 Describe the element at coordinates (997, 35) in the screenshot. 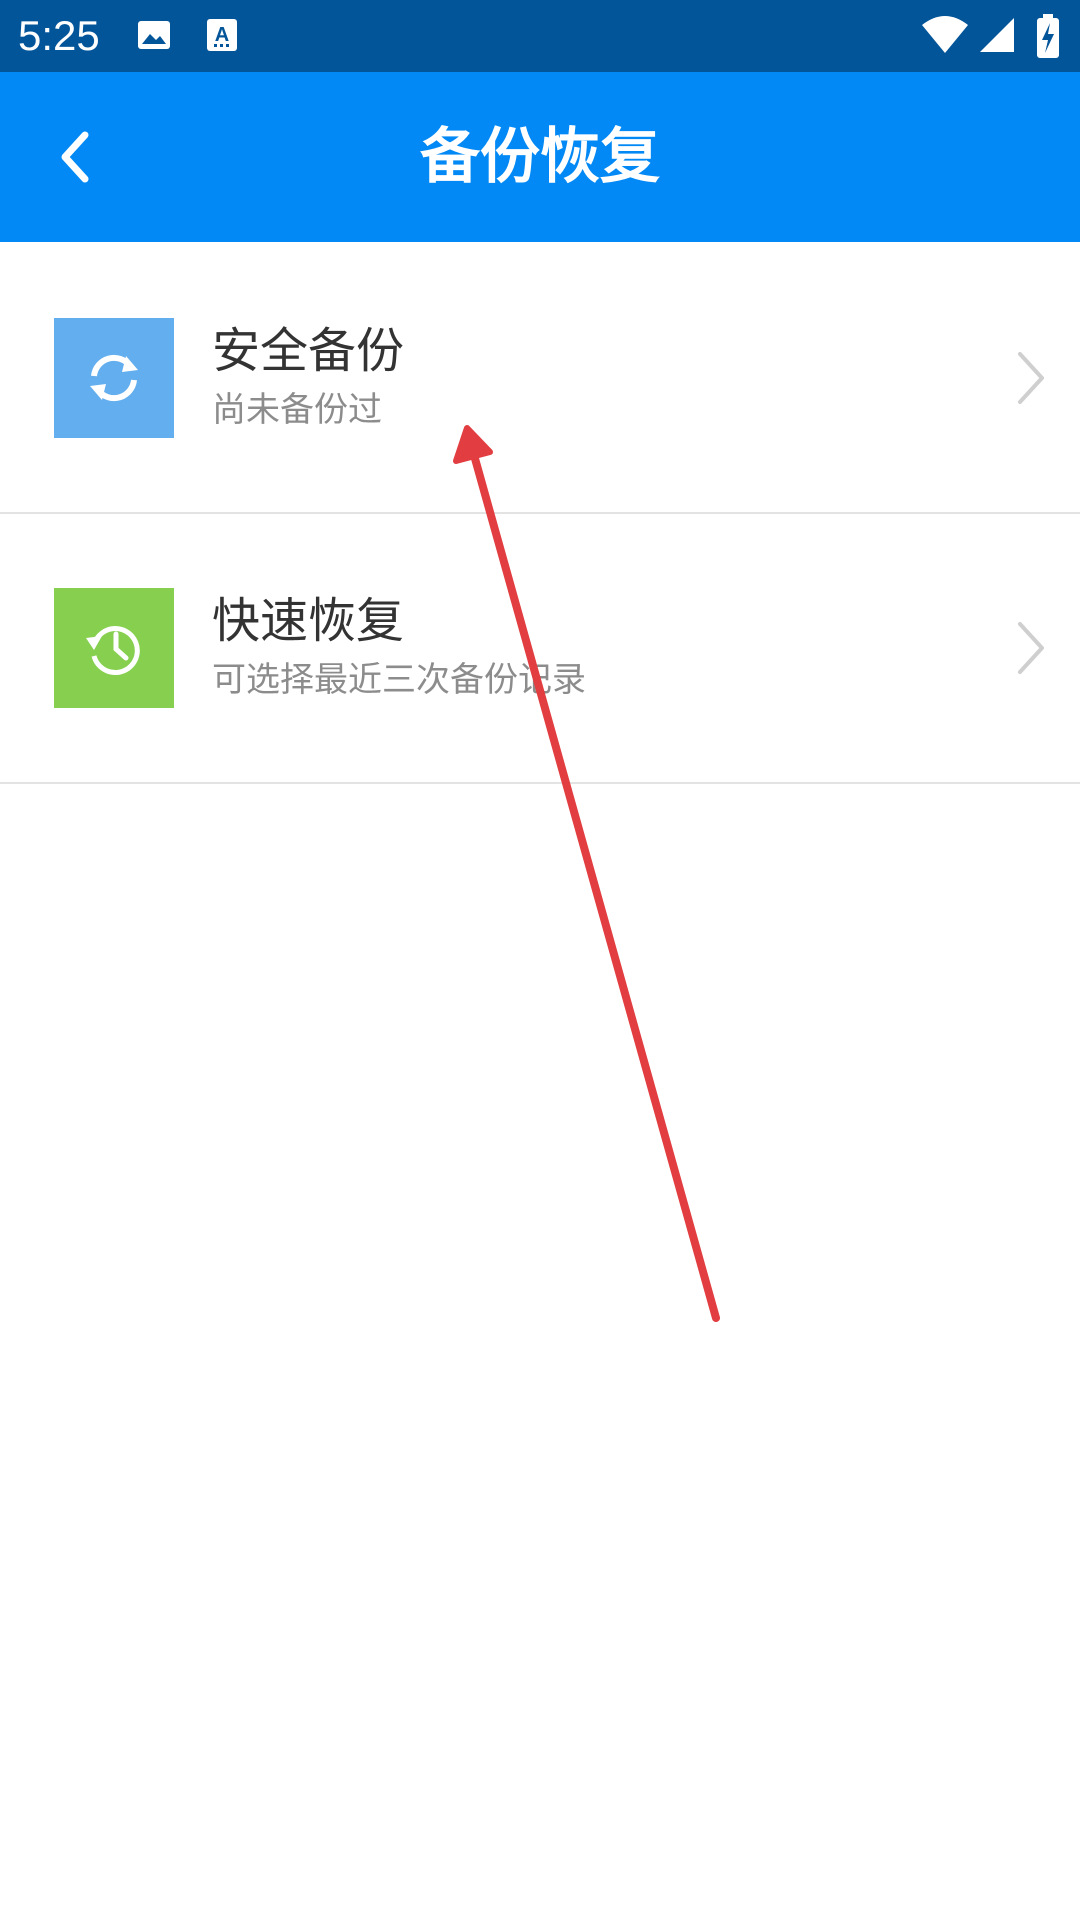

I see `cell-signal-icon` at that location.